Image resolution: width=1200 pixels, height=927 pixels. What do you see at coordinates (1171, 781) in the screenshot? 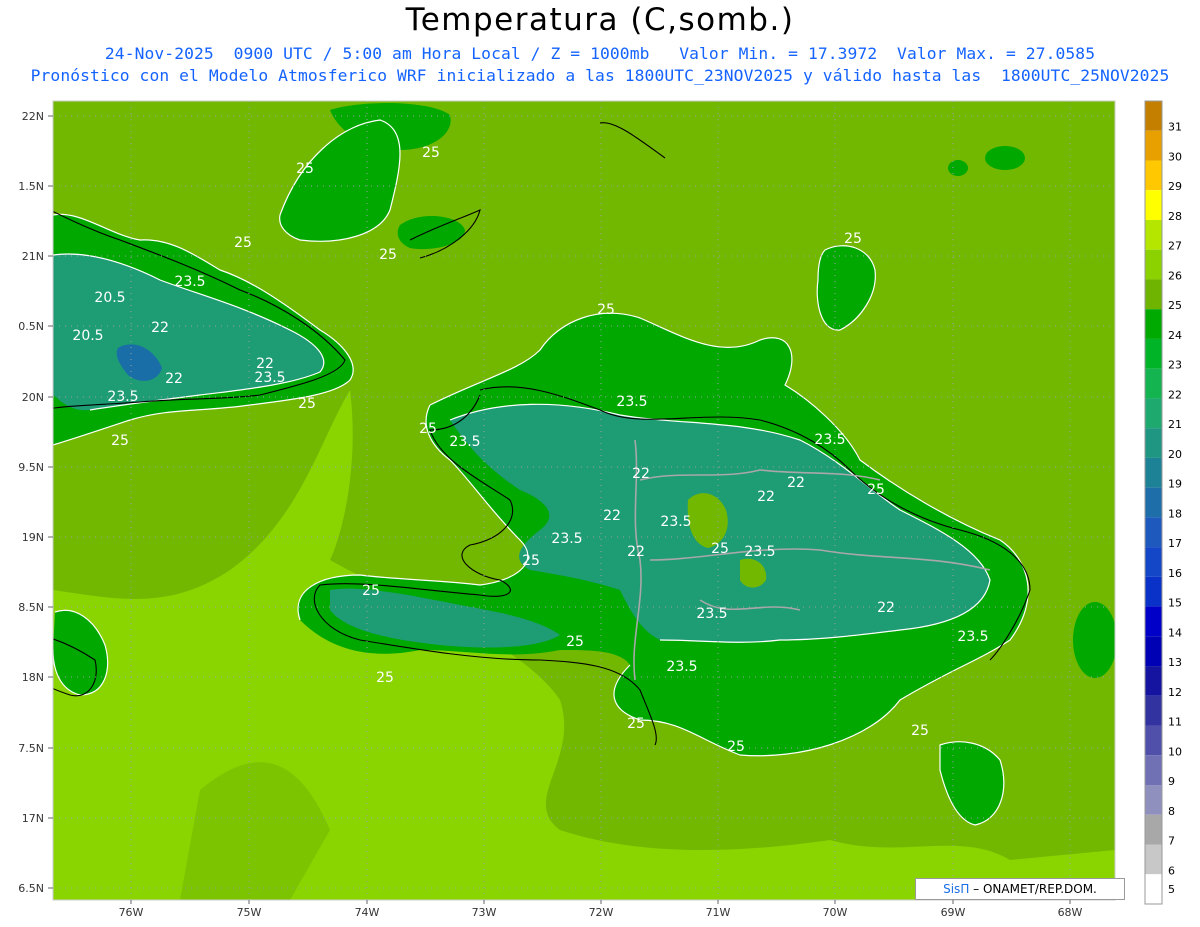
I see `colorbar-label: 9` at bounding box center [1171, 781].